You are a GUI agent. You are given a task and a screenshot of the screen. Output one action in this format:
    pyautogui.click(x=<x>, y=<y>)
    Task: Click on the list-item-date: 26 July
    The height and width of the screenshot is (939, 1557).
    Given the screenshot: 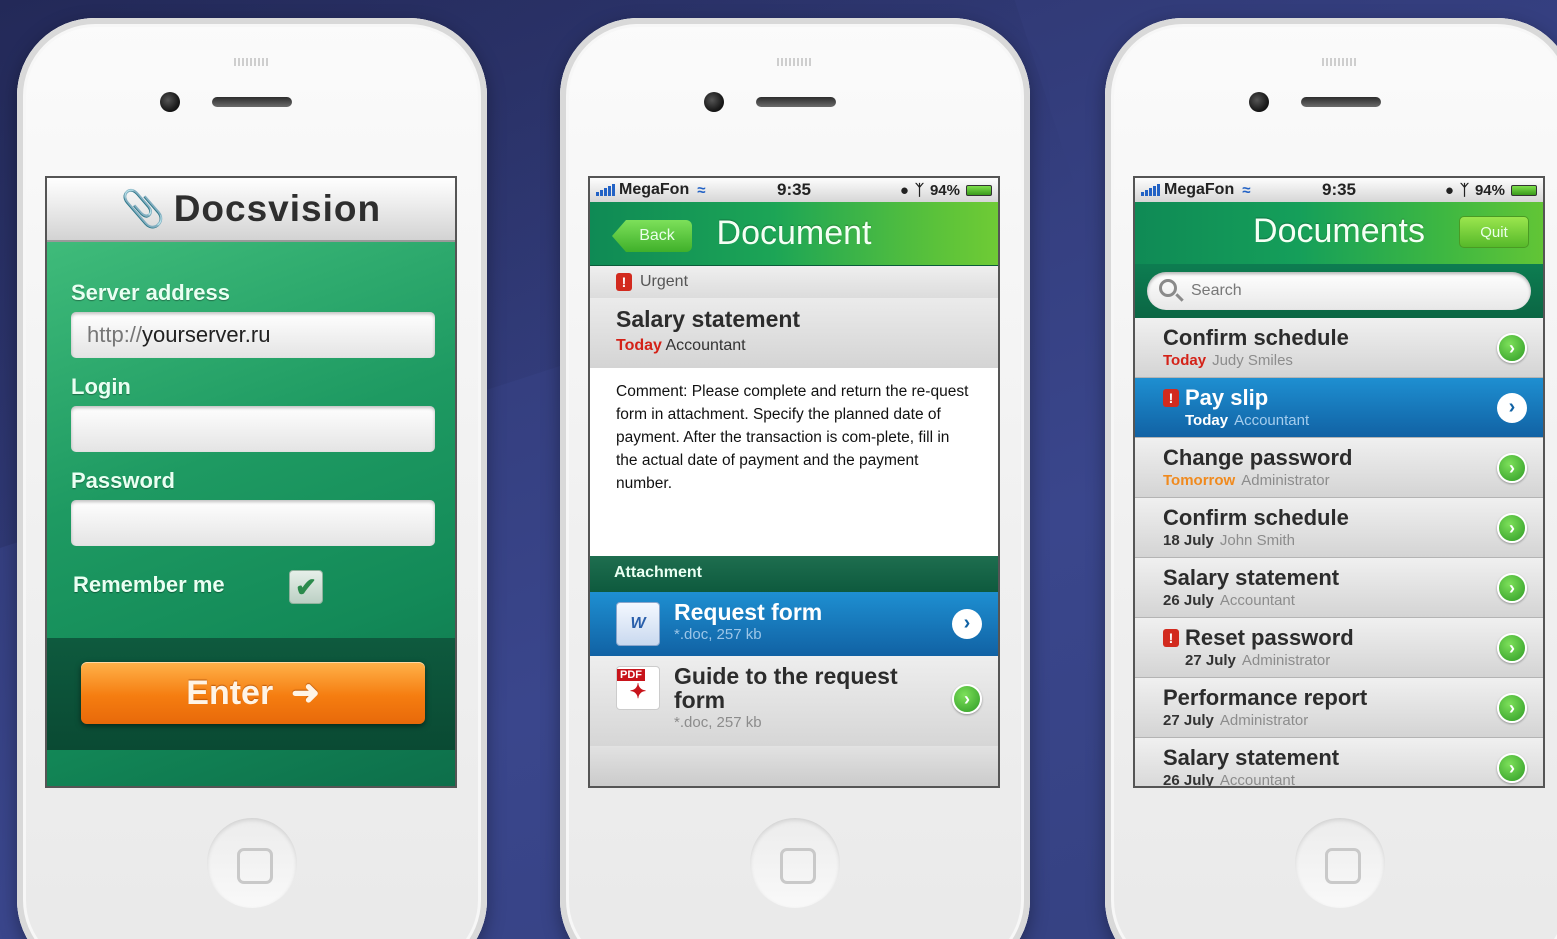 What is the action you would take?
    pyautogui.click(x=1188, y=780)
    